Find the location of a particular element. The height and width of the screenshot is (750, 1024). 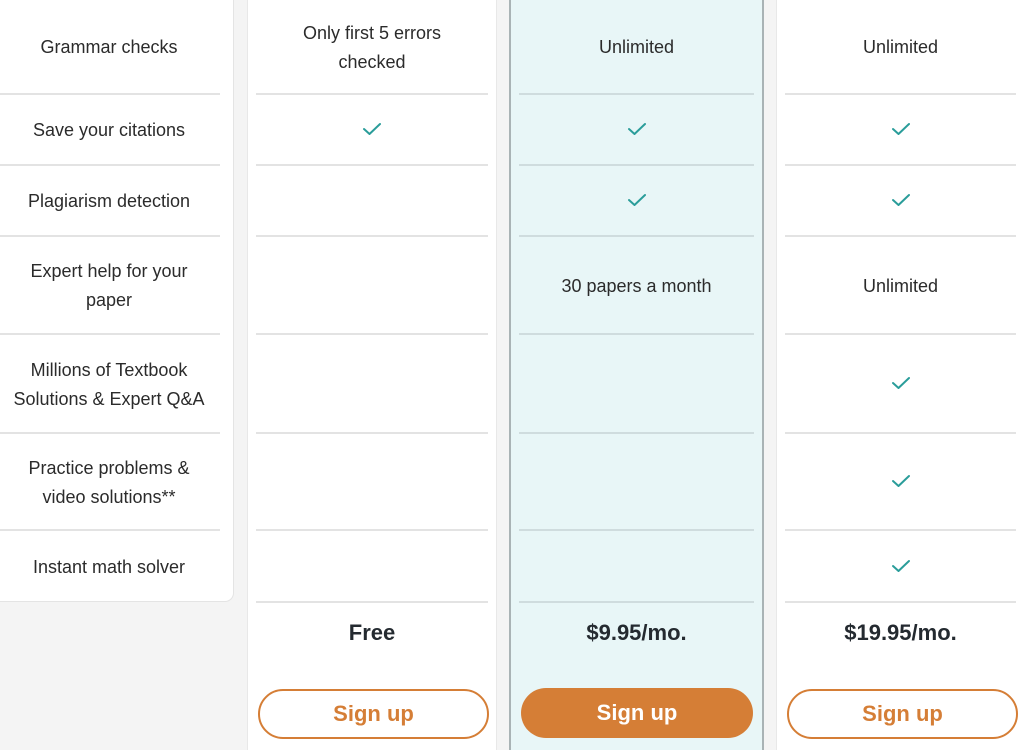

feature-label: Grammar checks is located at coordinates (110, 47).